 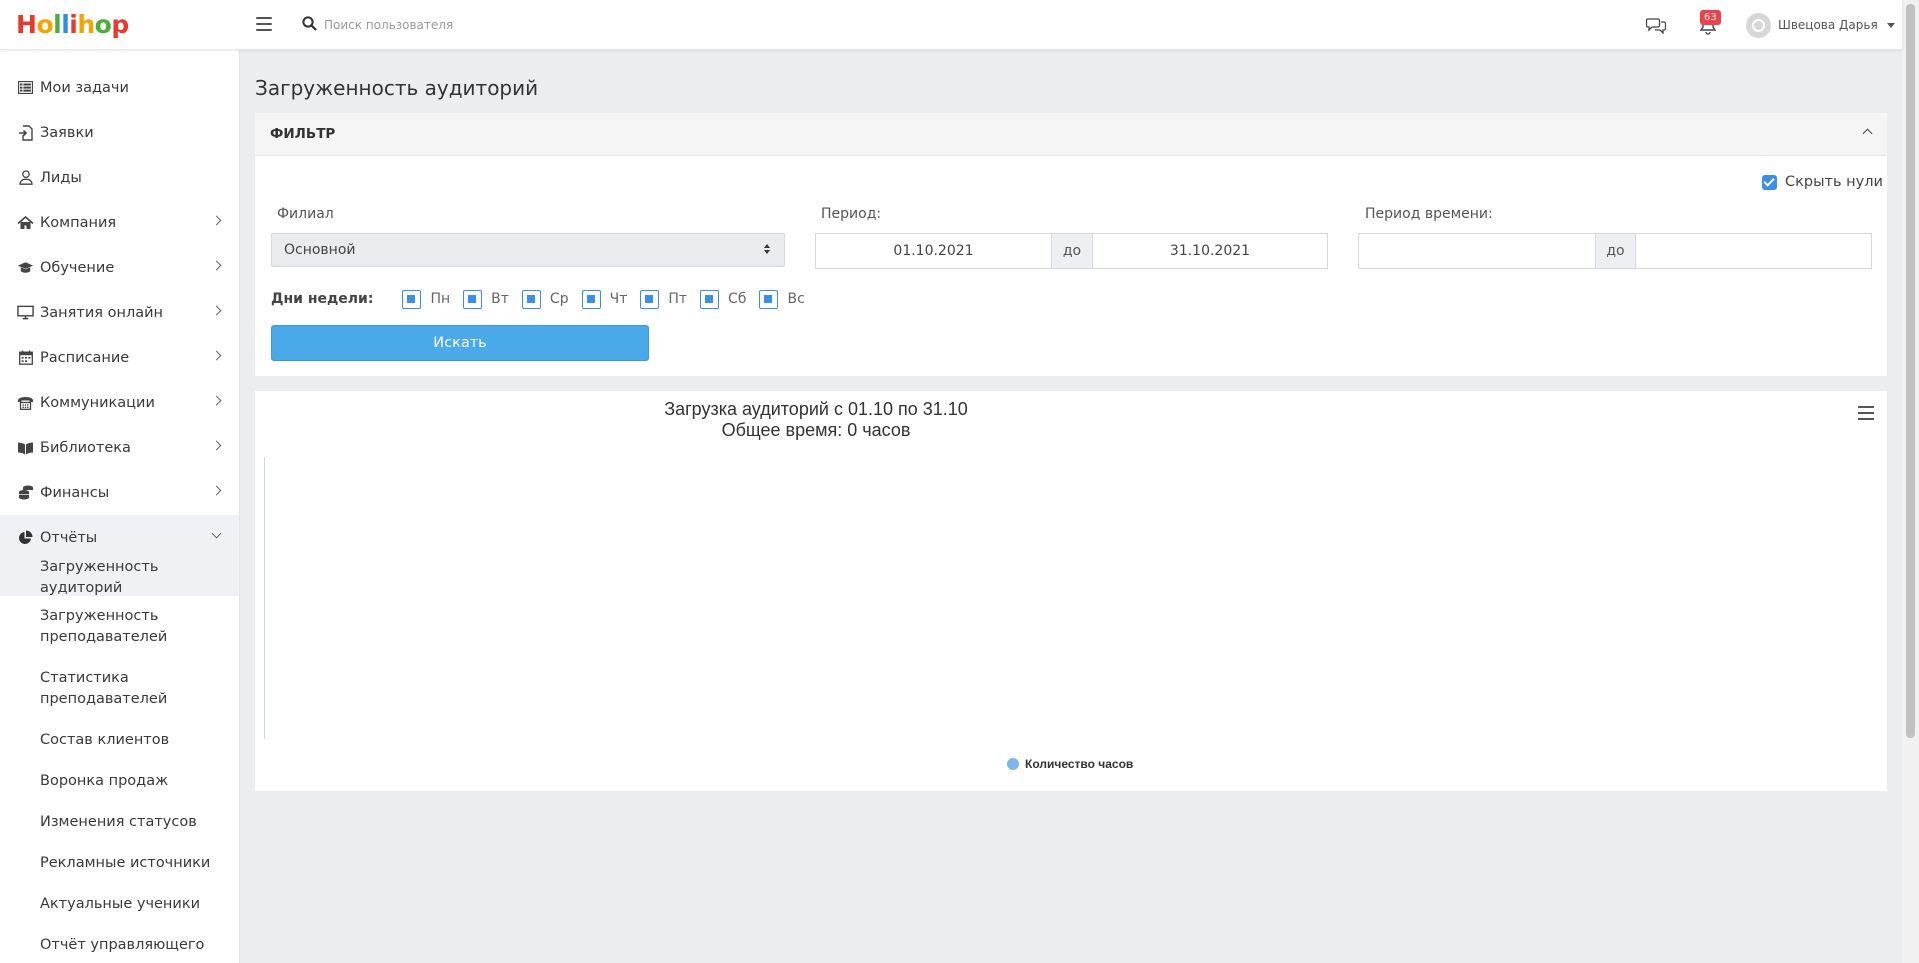 I want to click on weekday-label: Ср, so click(x=559, y=299).